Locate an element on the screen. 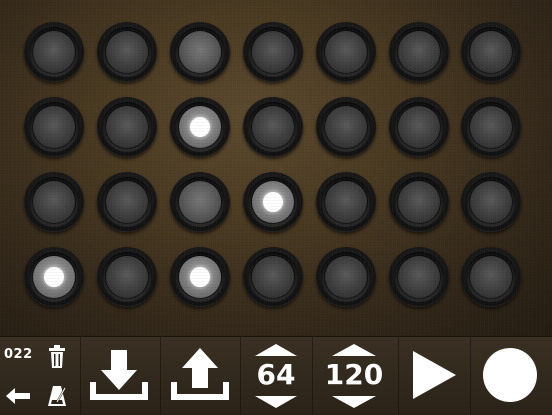  step-pad-r4-c4 is located at coordinates (273, 277).